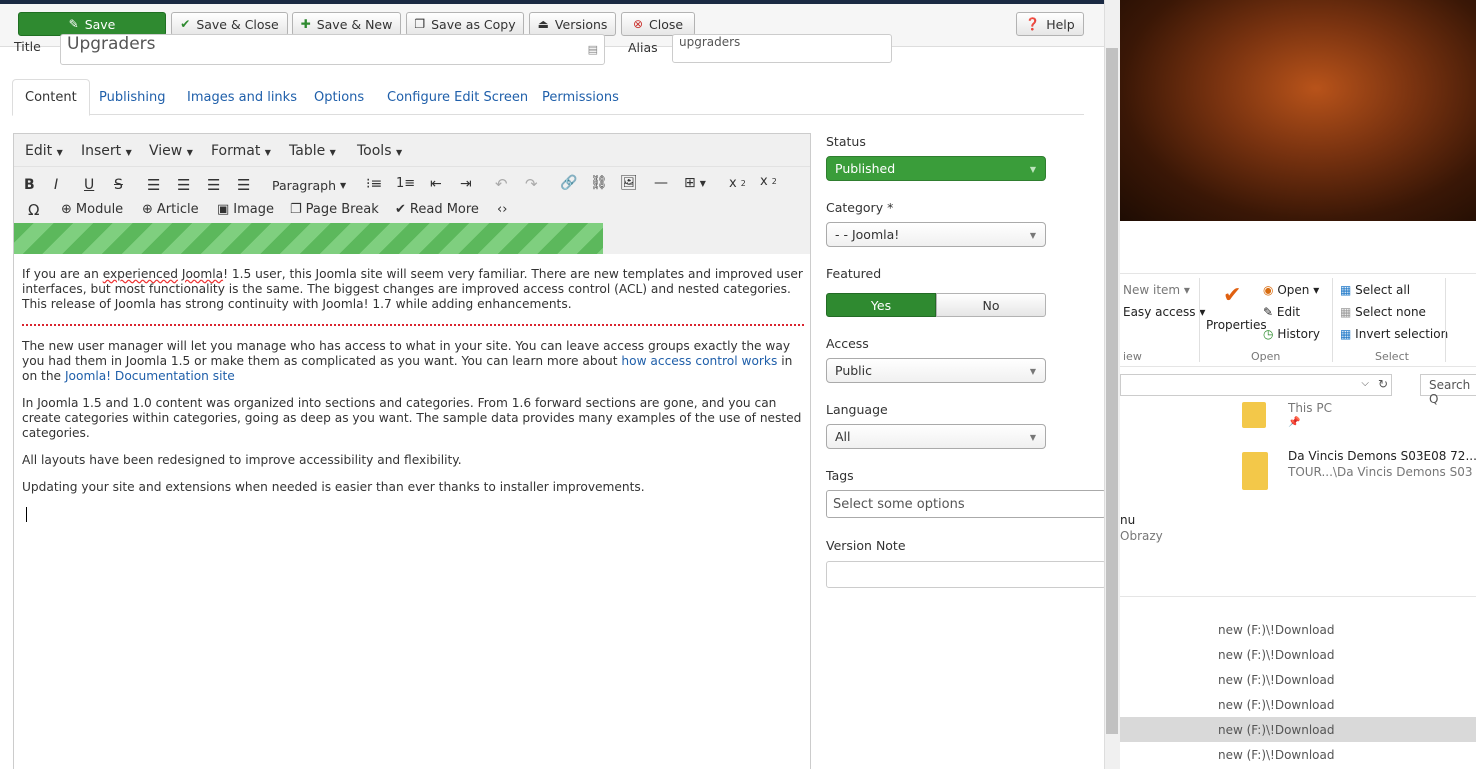 Image resolution: width=1476 pixels, height=769 pixels. What do you see at coordinates (737, 183) in the screenshot?
I see `subscript-icon: x2` at bounding box center [737, 183].